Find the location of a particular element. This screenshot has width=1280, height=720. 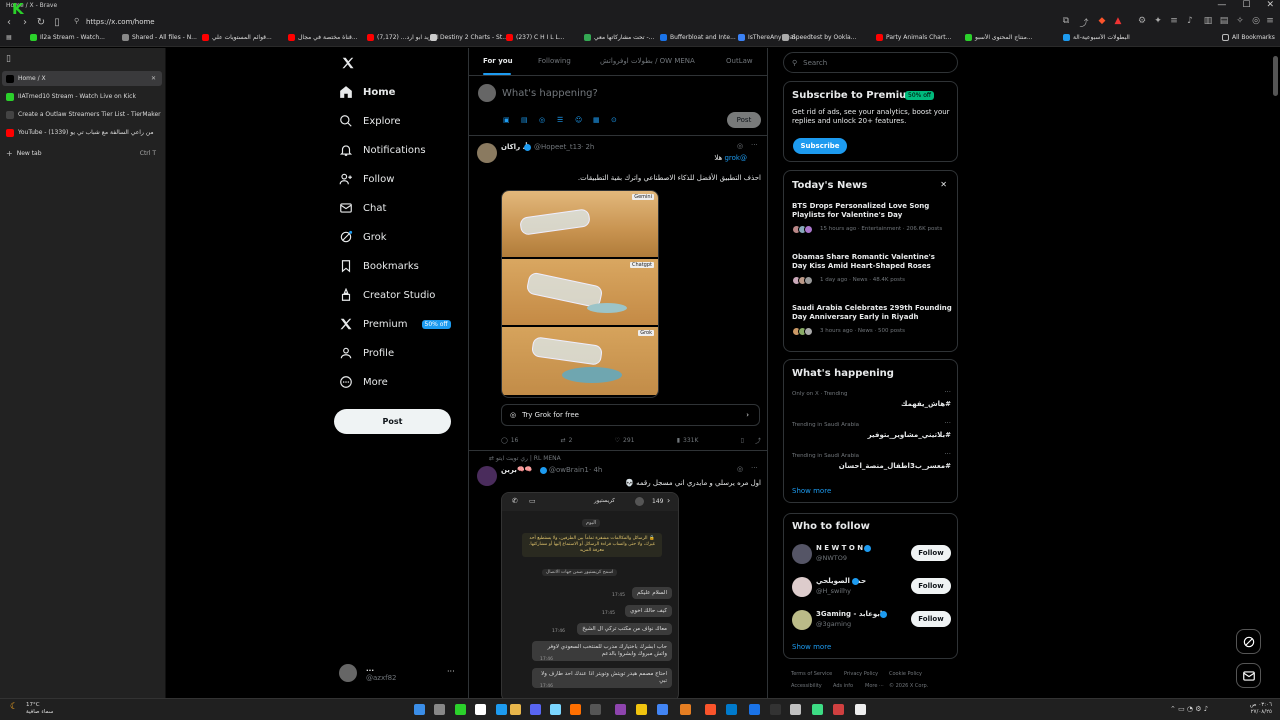

tweet-author-handle: @Hopeet_t13 is located at coordinates (558, 147).